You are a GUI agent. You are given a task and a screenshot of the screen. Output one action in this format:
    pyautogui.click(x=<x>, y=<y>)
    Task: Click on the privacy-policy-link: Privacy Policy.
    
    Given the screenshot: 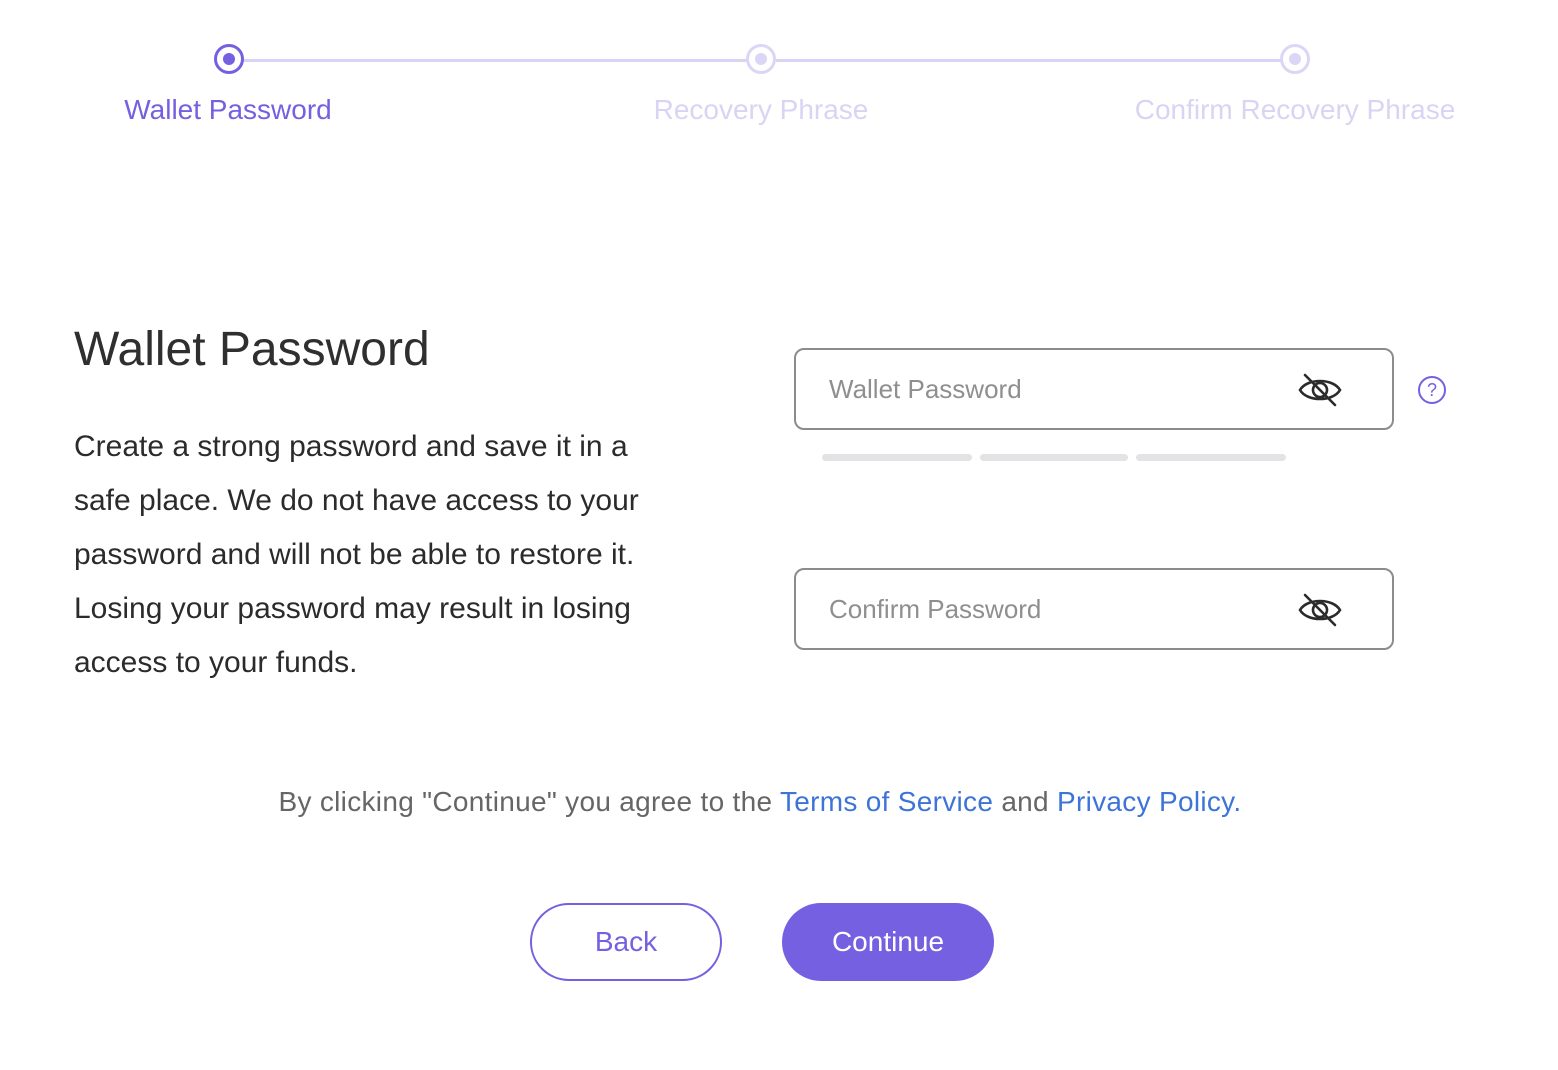 What is the action you would take?
    pyautogui.click(x=1149, y=801)
    